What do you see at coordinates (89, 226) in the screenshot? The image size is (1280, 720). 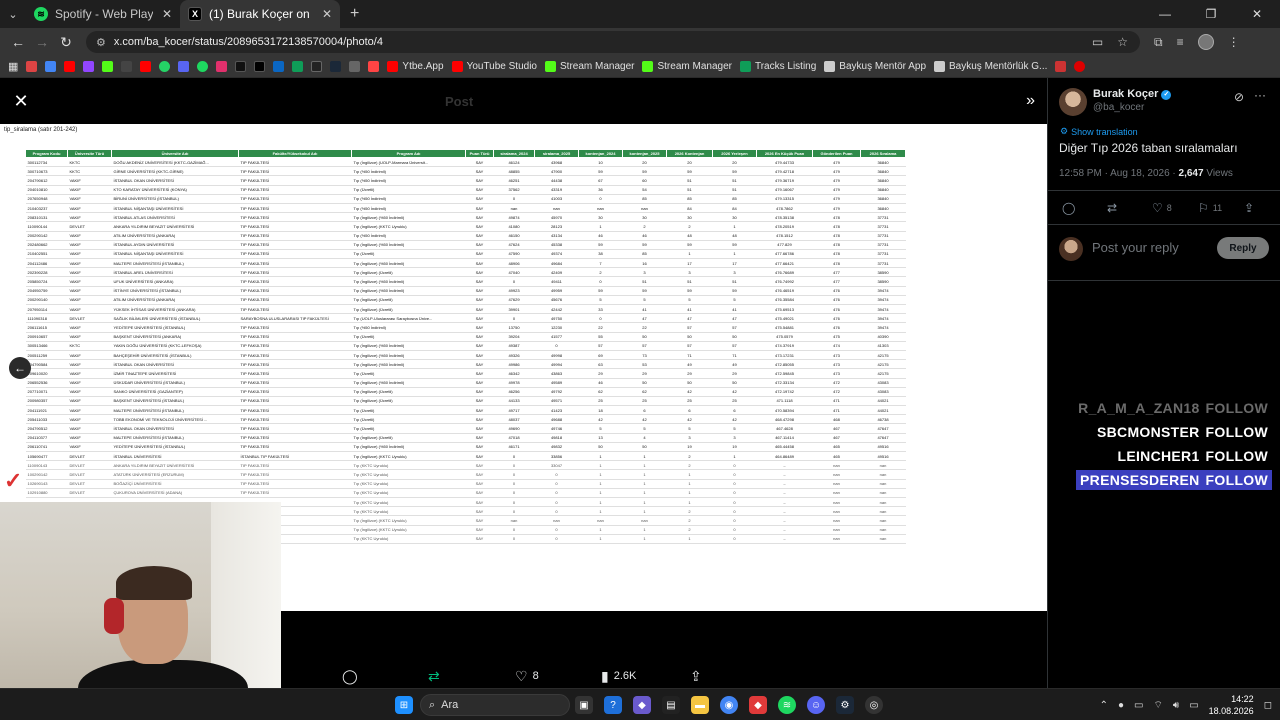 I see `table-cell: DEVLET` at bounding box center [89, 226].